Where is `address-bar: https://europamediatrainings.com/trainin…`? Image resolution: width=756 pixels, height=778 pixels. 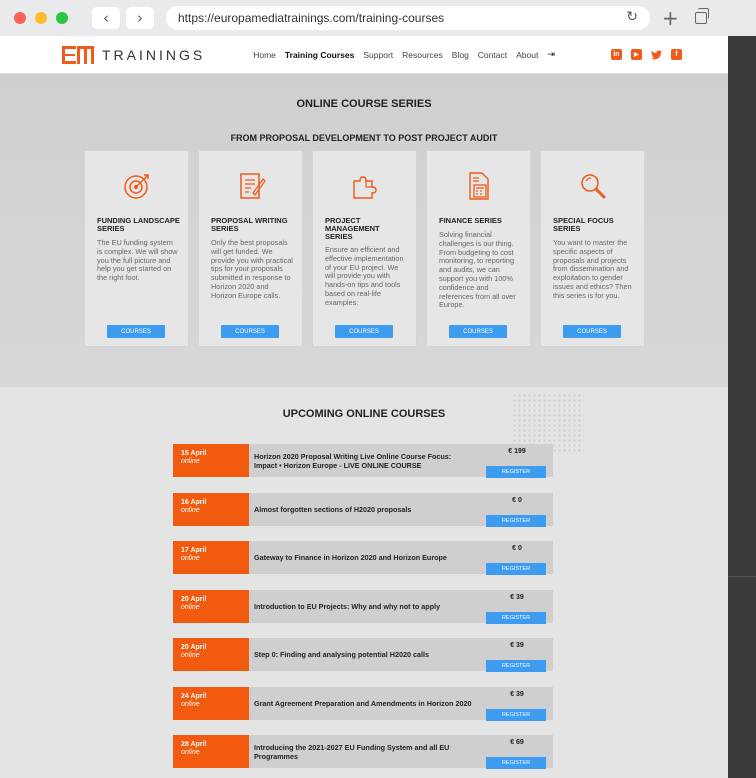
address-bar: https://europamediatrainings.com/trainin… is located at coordinates (408, 18).